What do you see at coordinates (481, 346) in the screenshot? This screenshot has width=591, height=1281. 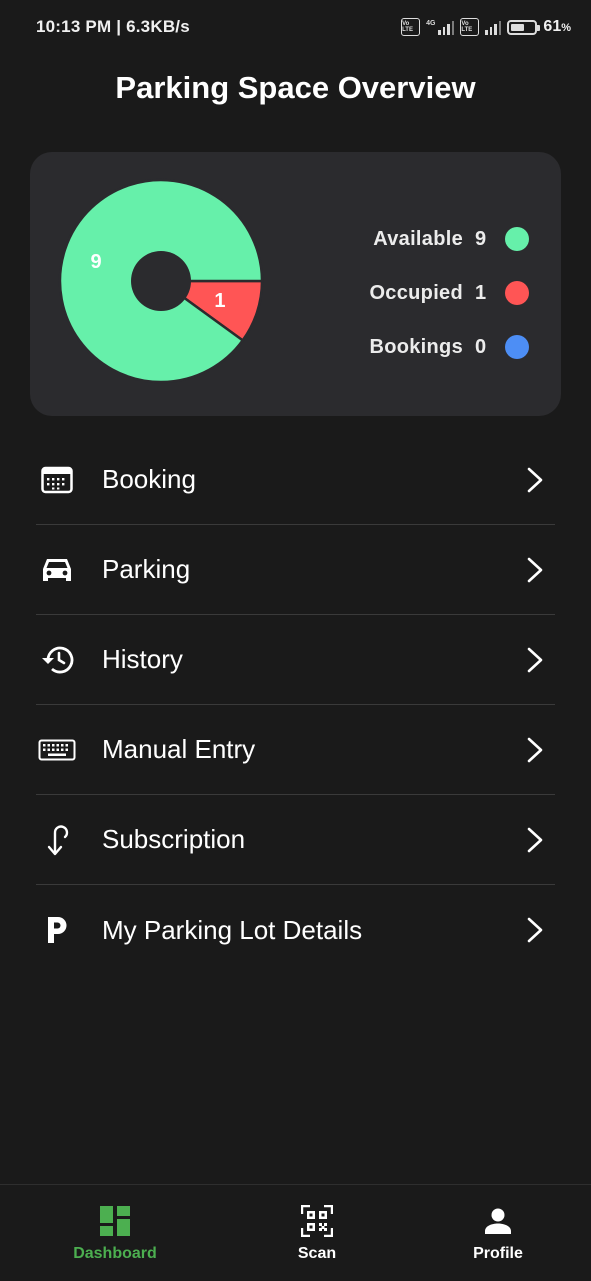 I see `legend-value: 0` at bounding box center [481, 346].